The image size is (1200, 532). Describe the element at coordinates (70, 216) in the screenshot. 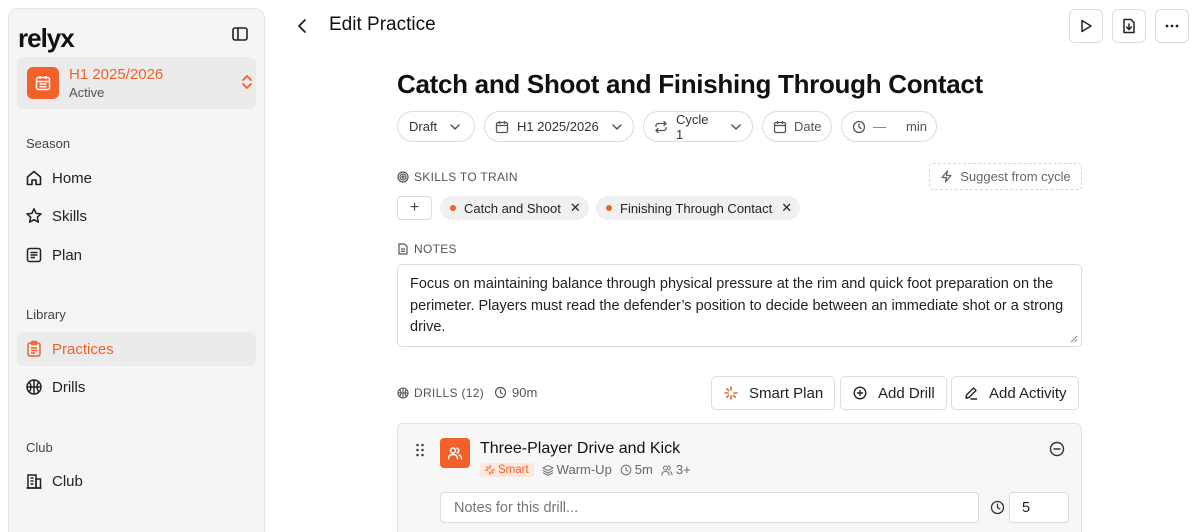

I see `sidebar-item-label: Skills` at that location.